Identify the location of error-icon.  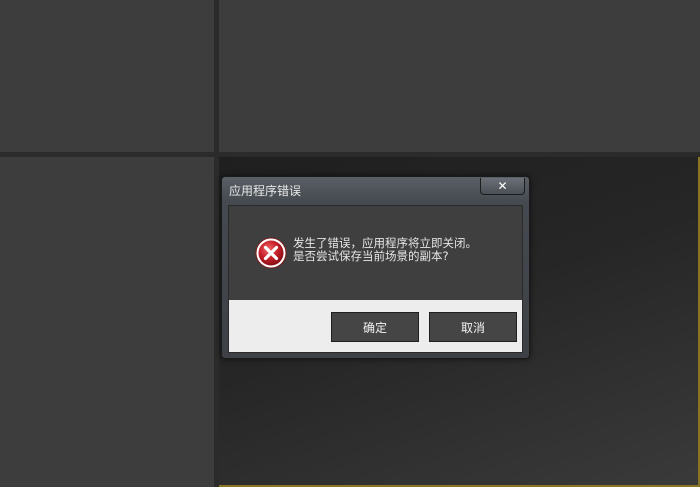
(271, 253).